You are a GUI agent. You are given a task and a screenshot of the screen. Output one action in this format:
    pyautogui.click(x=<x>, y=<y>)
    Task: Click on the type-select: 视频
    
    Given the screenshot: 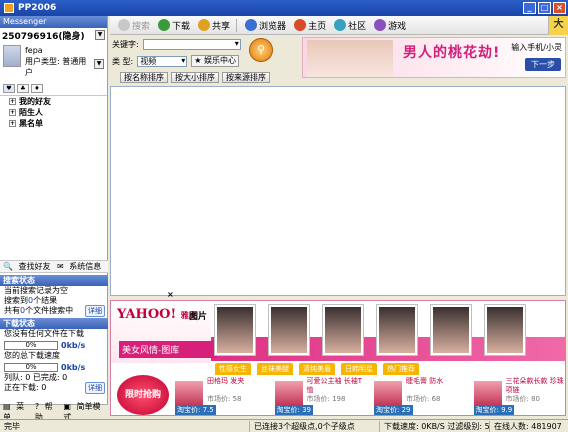 What is the action you would take?
    pyautogui.click(x=162, y=61)
    